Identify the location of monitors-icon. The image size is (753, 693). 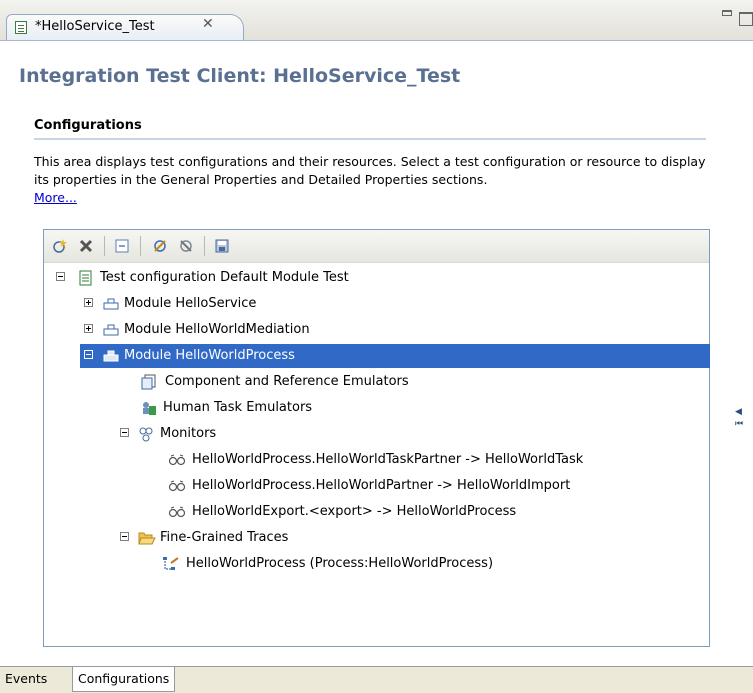
(146, 434).